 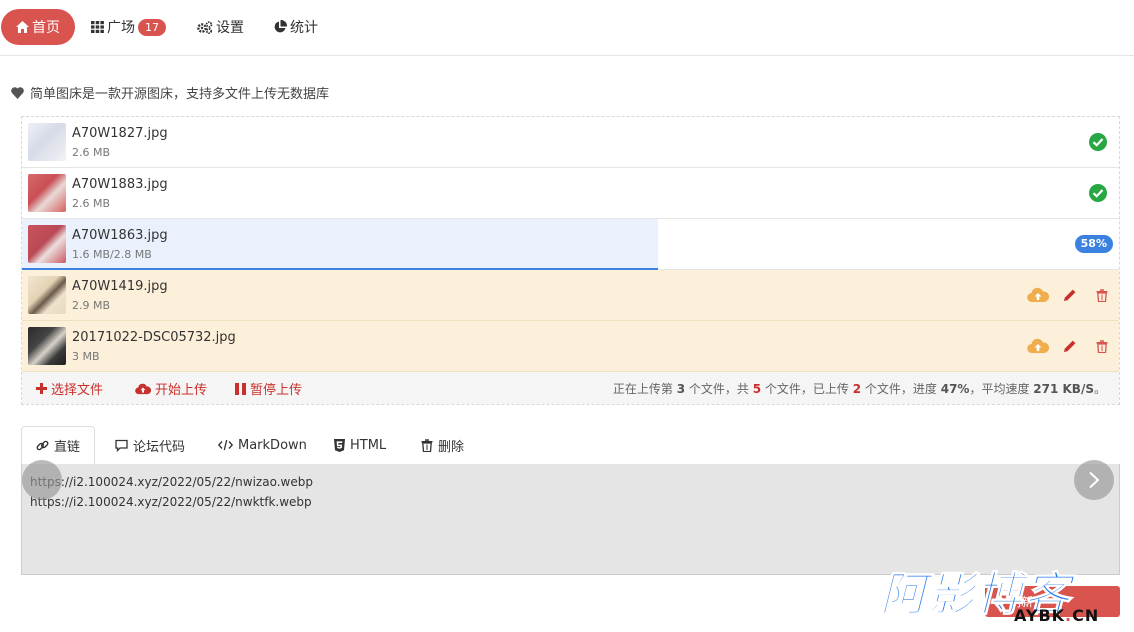 I want to click on file-row-pending: A70W1419.jpg 2.9 MB, so click(x=570, y=295).